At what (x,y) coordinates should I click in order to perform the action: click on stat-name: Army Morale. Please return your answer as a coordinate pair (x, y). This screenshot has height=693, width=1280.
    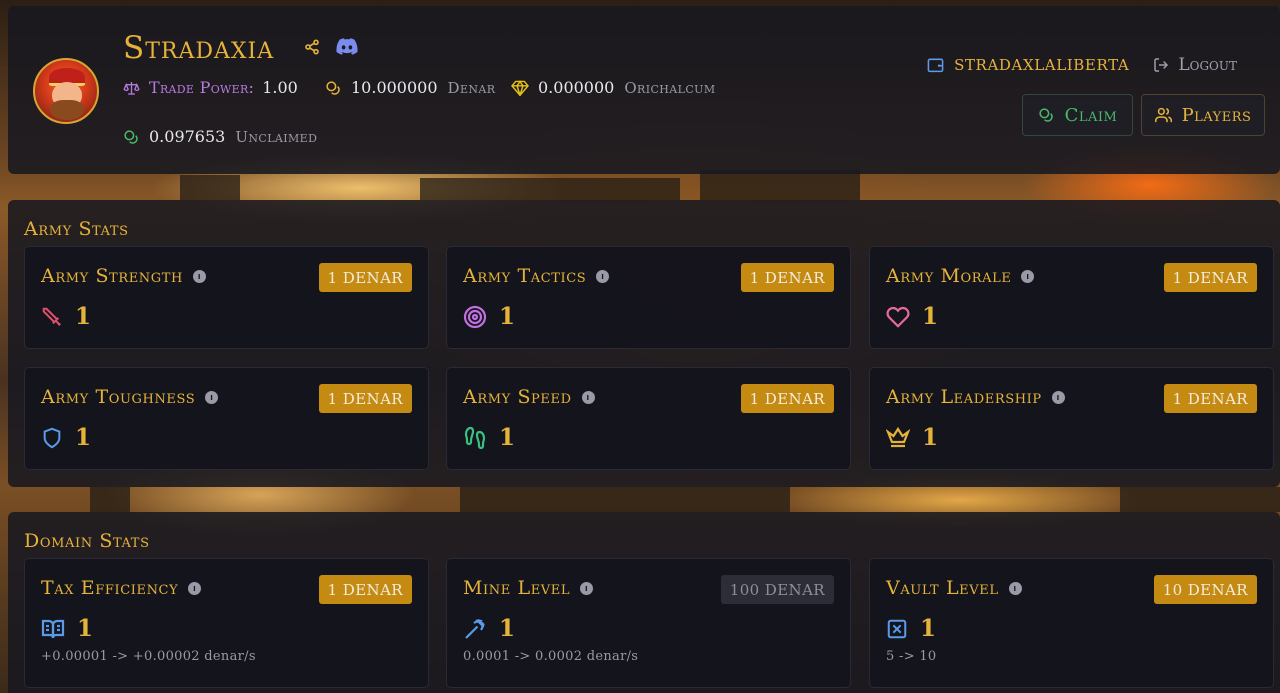
    Looking at the image, I should click on (949, 276).